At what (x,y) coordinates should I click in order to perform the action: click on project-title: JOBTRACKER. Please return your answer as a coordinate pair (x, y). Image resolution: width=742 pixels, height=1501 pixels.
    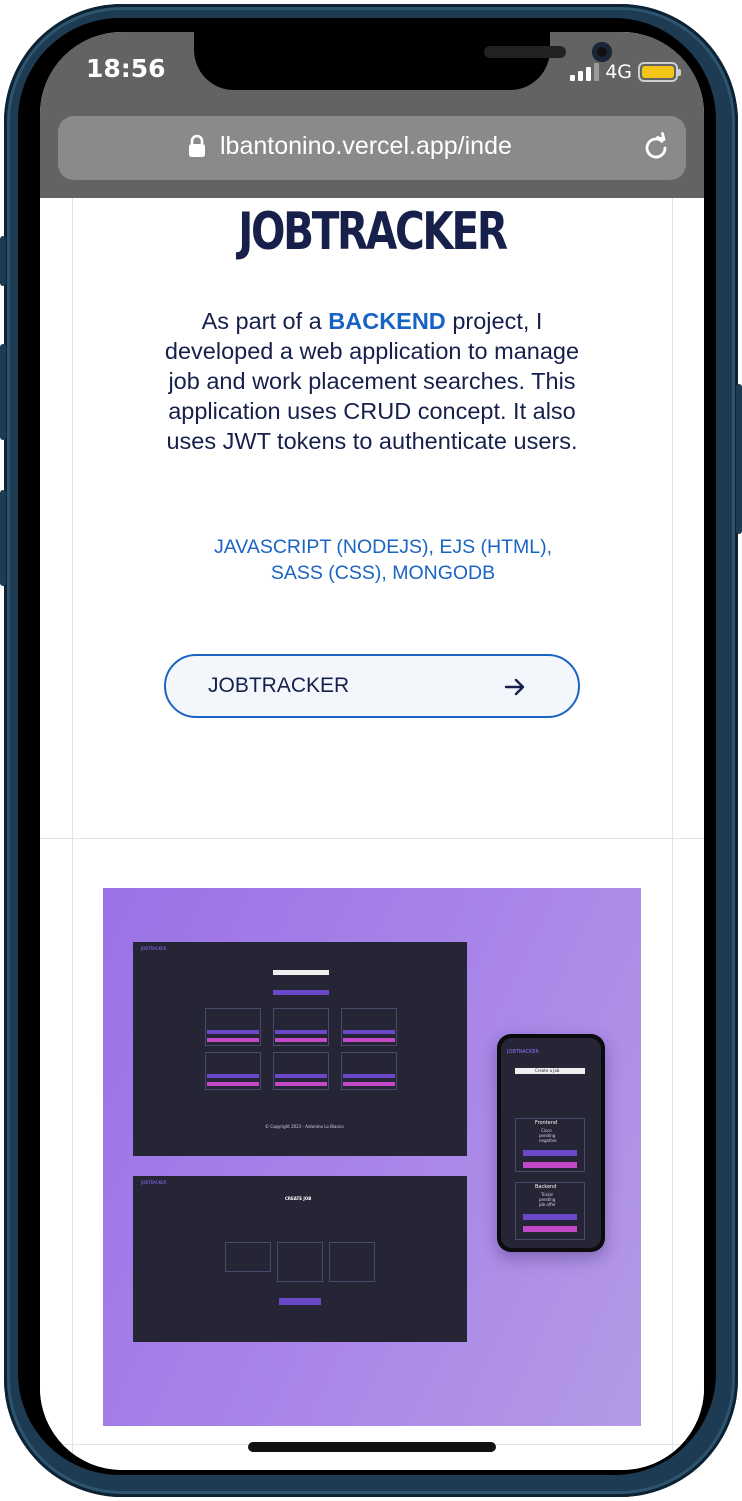
    Looking at the image, I should click on (373, 232).